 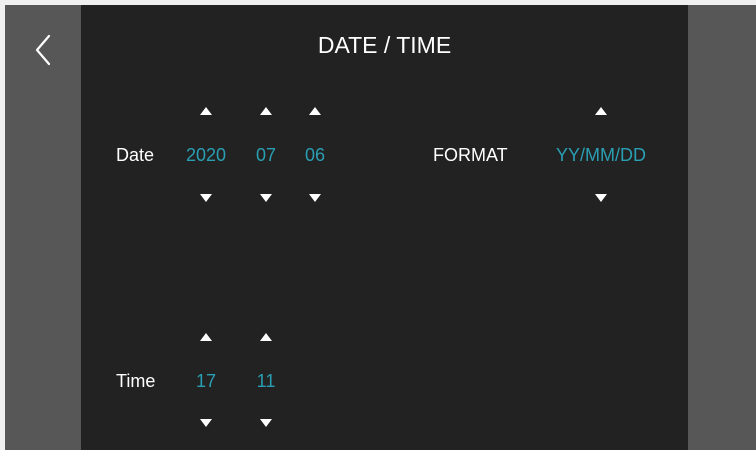 I want to click on year-down-button, so click(x=206, y=199).